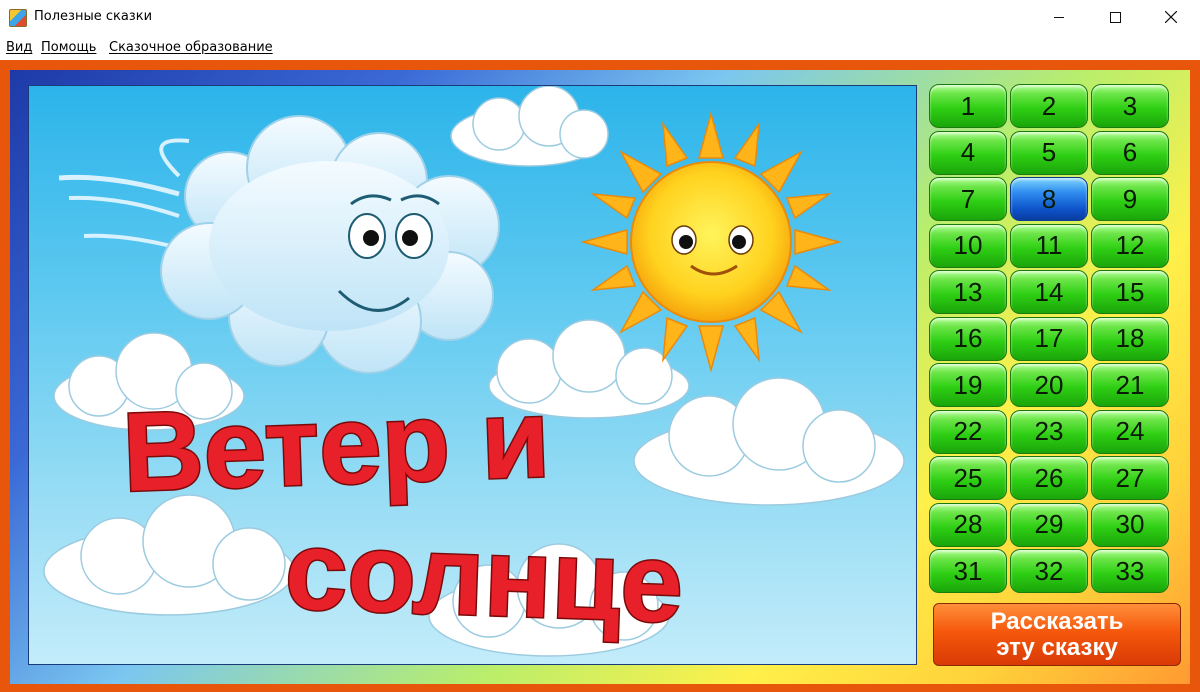  I want to click on story-button-28: 28, so click(968, 524).